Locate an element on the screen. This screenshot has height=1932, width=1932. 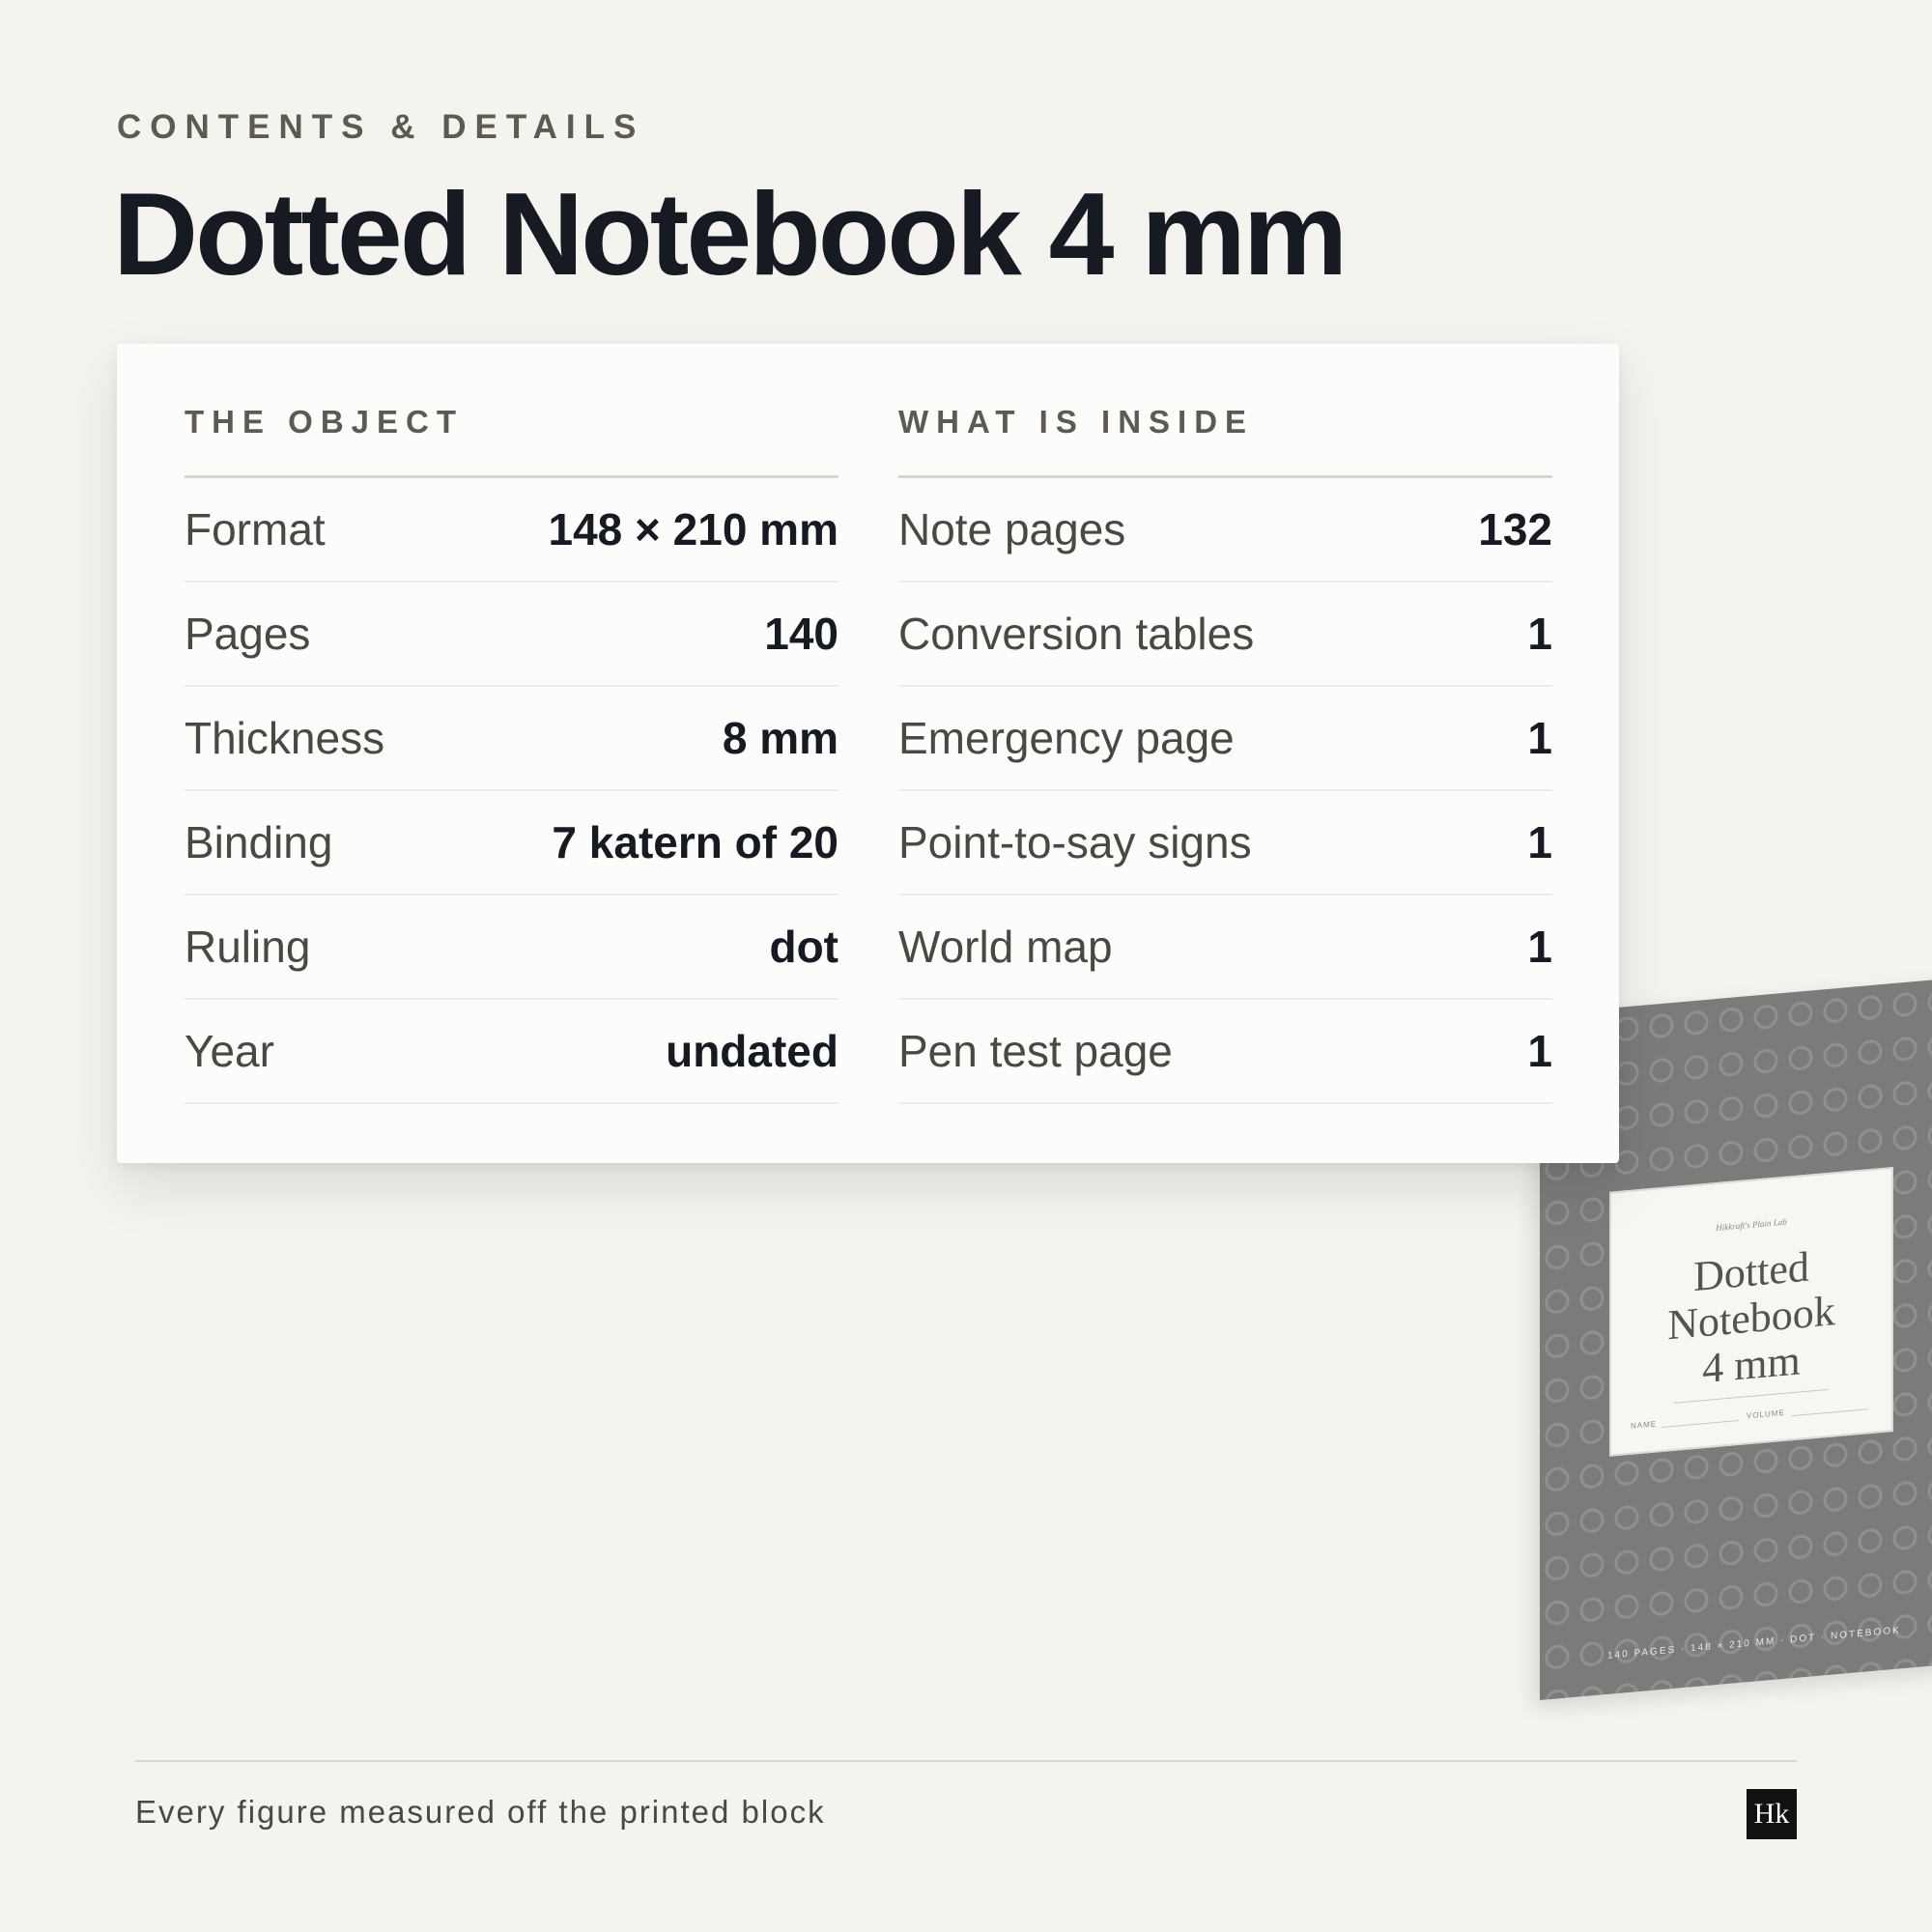
row-label: World map is located at coordinates (1005, 947).